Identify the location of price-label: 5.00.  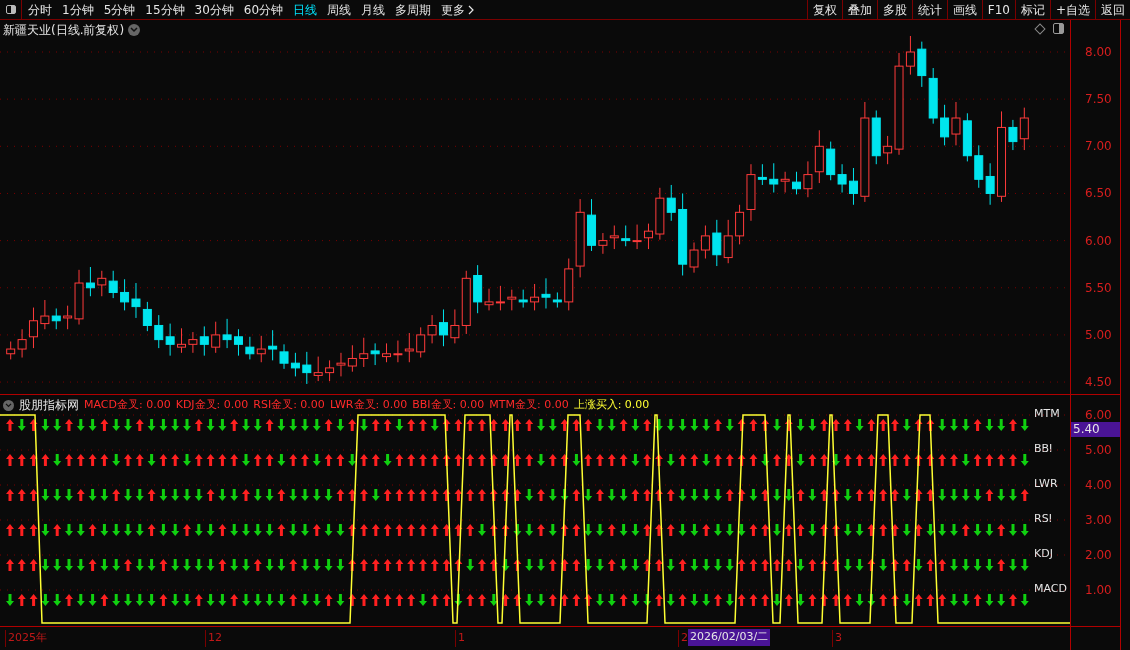
(1098, 334).